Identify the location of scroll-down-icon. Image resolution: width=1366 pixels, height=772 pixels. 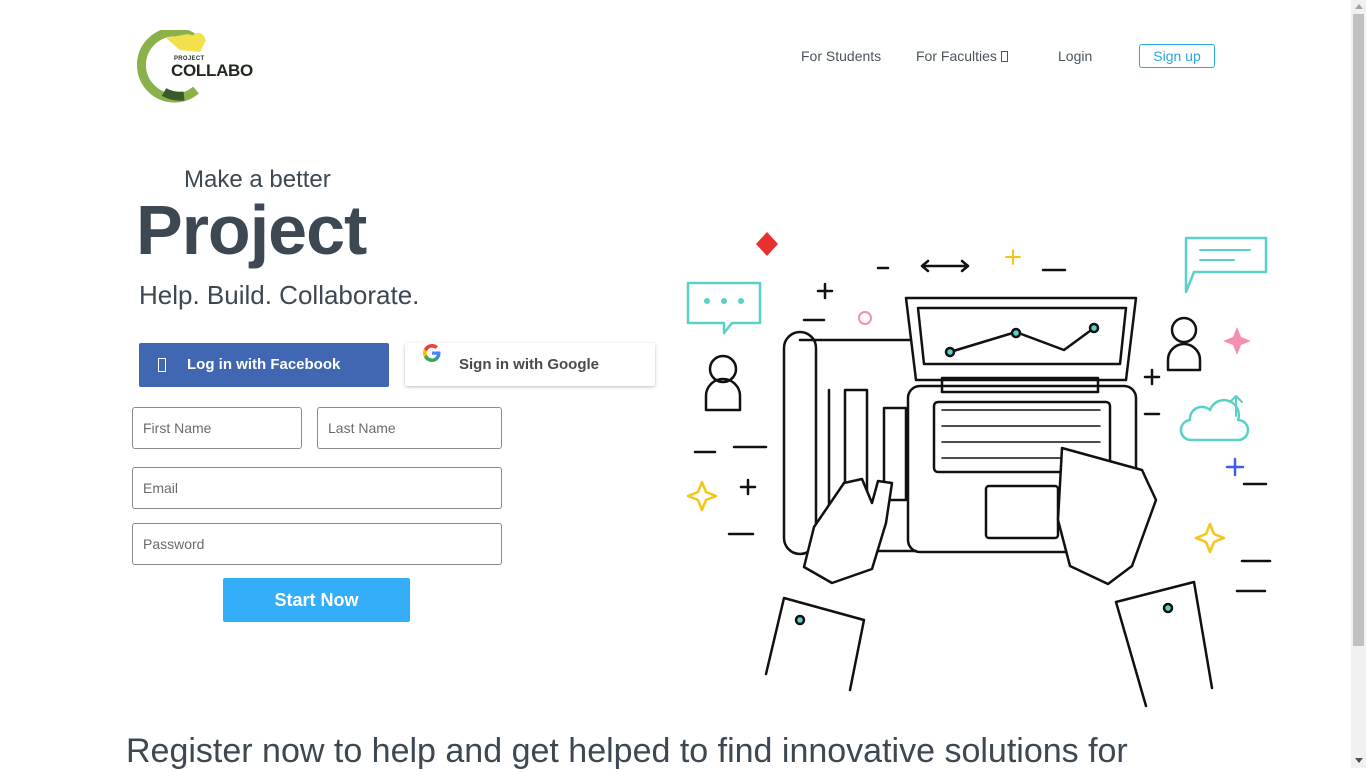
(1359, 760).